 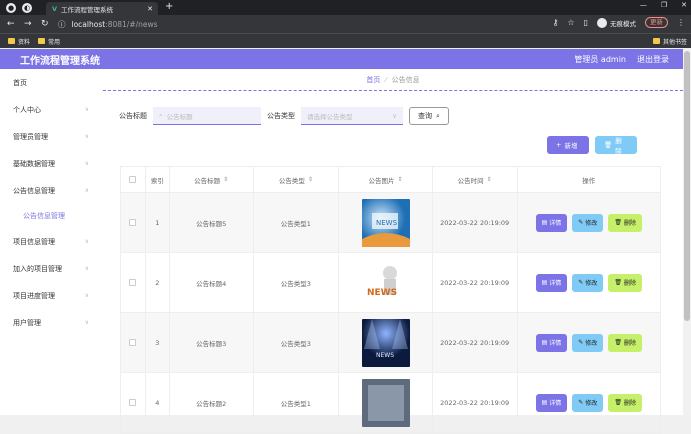 What do you see at coordinates (212, 342) in the screenshot?
I see `cell-title: 公告标题3` at bounding box center [212, 342].